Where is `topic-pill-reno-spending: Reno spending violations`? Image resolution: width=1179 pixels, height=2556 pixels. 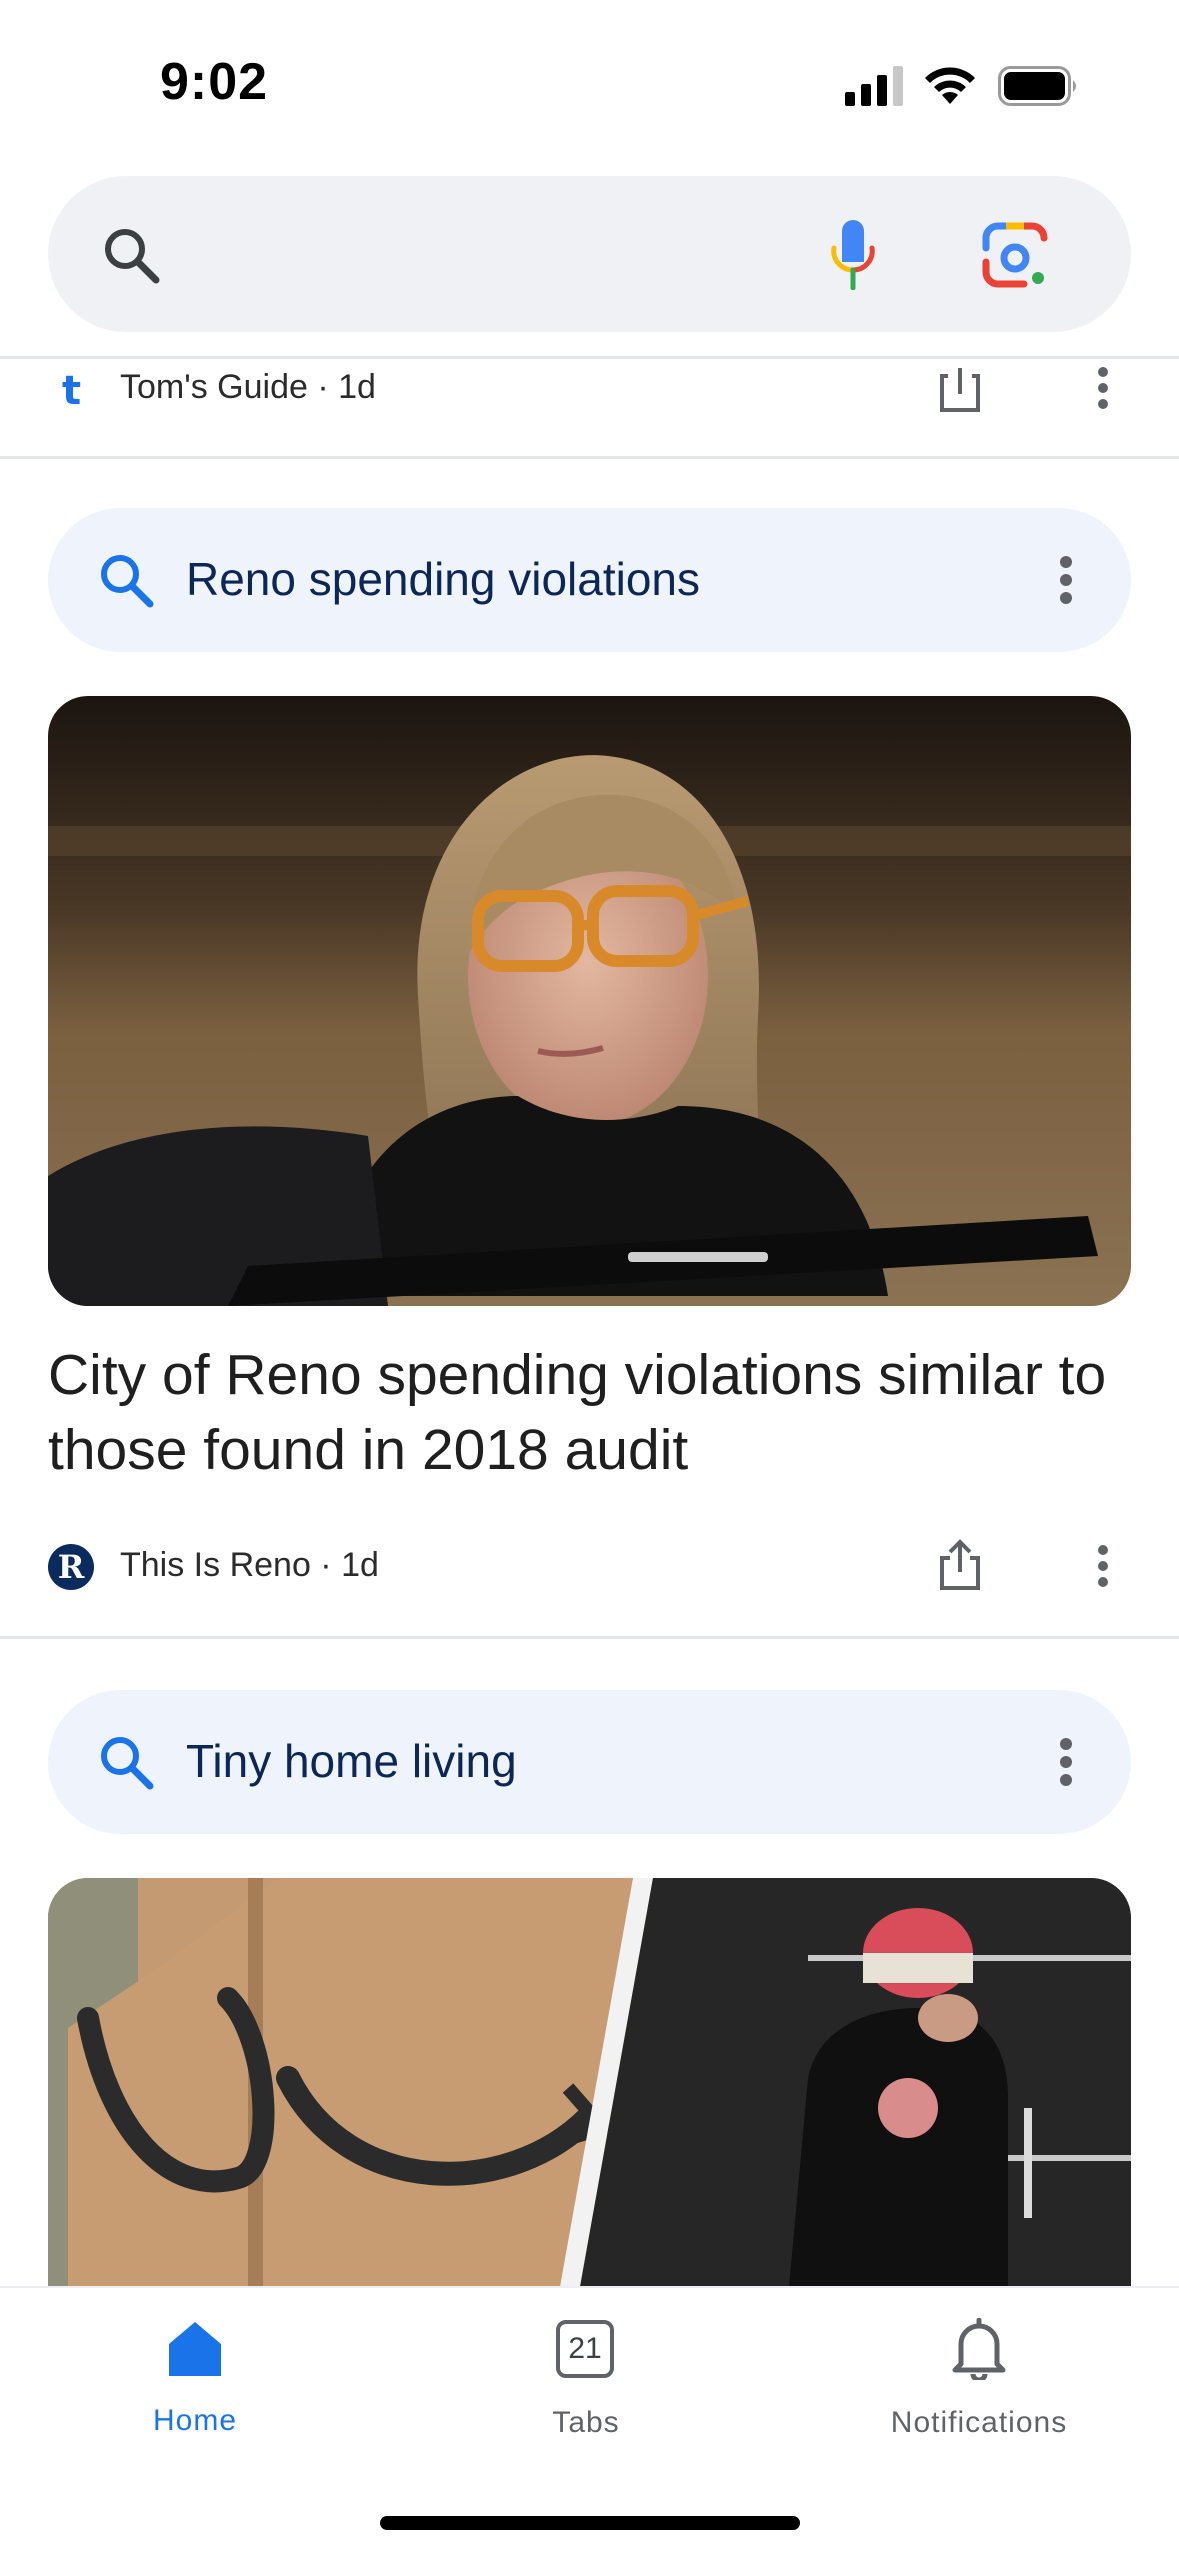
topic-pill-reno-spending: Reno spending violations is located at coordinates (589, 580).